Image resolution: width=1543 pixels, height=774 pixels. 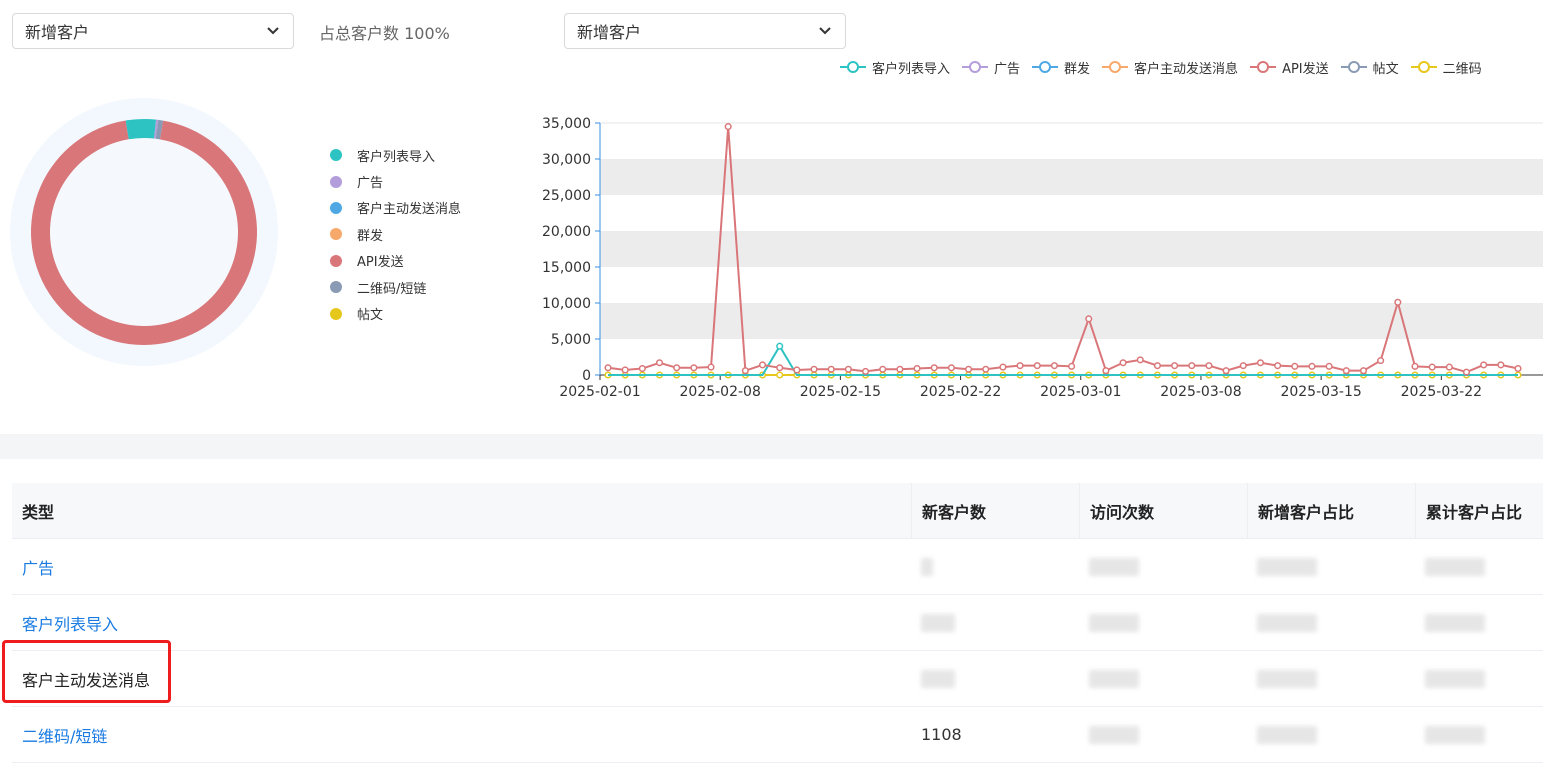 What do you see at coordinates (141, 129) in the screenshot?
I see `donut-slice` at bounding box center [141, 129].